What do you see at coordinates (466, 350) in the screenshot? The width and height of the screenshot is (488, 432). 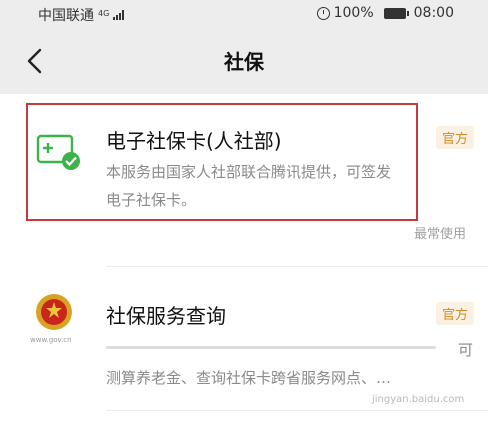 I see `service-description-line1-tail: 可` at bounding box center [466, 350].